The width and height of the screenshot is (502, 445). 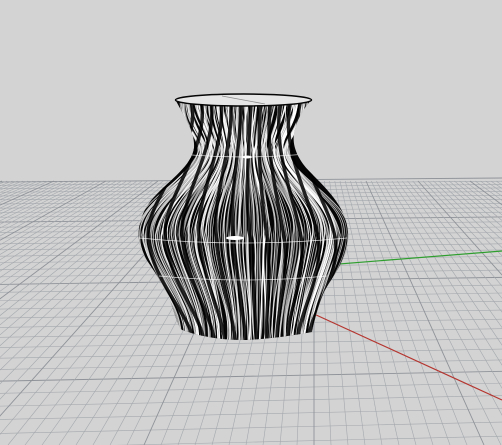 I want to click on vase-highlight-upper, so click(x=247, y=157).